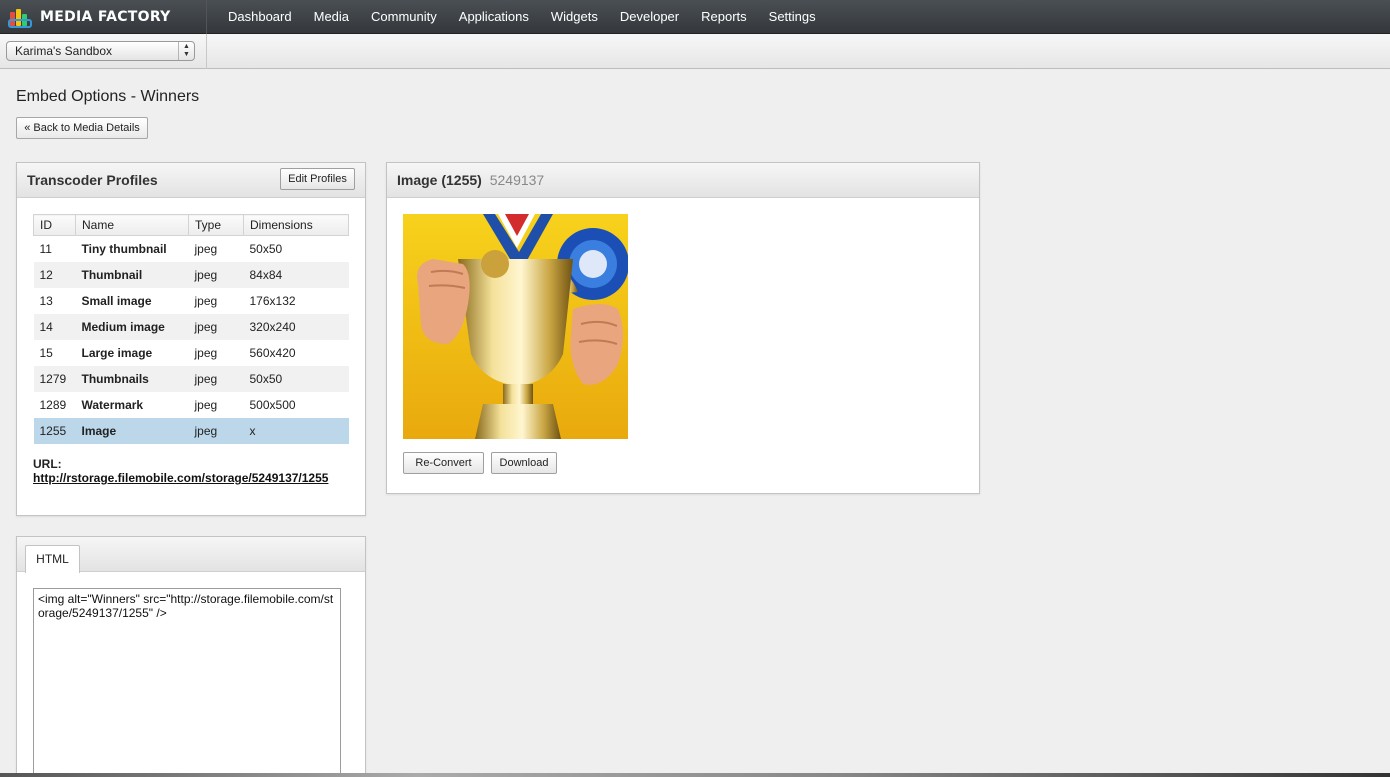 The width and height of the screenshot is (1390, 777). Describe the element at coordinates (64, 51) in the screenshot. I see `sandbox-select-value: Karima's Sandbox` at that location.